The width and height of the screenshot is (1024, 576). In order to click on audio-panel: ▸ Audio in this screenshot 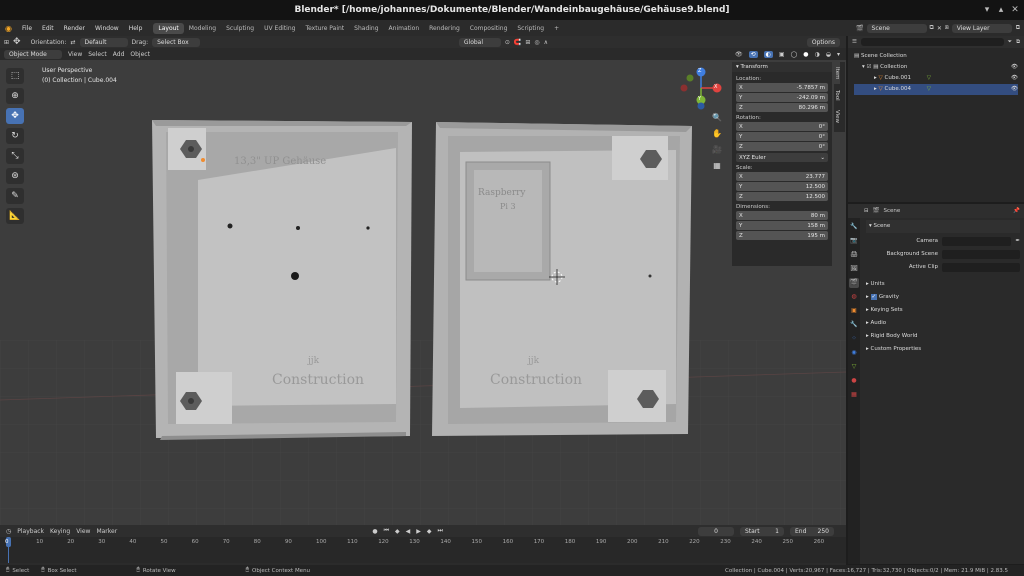, I will do `click(943, 323)`.